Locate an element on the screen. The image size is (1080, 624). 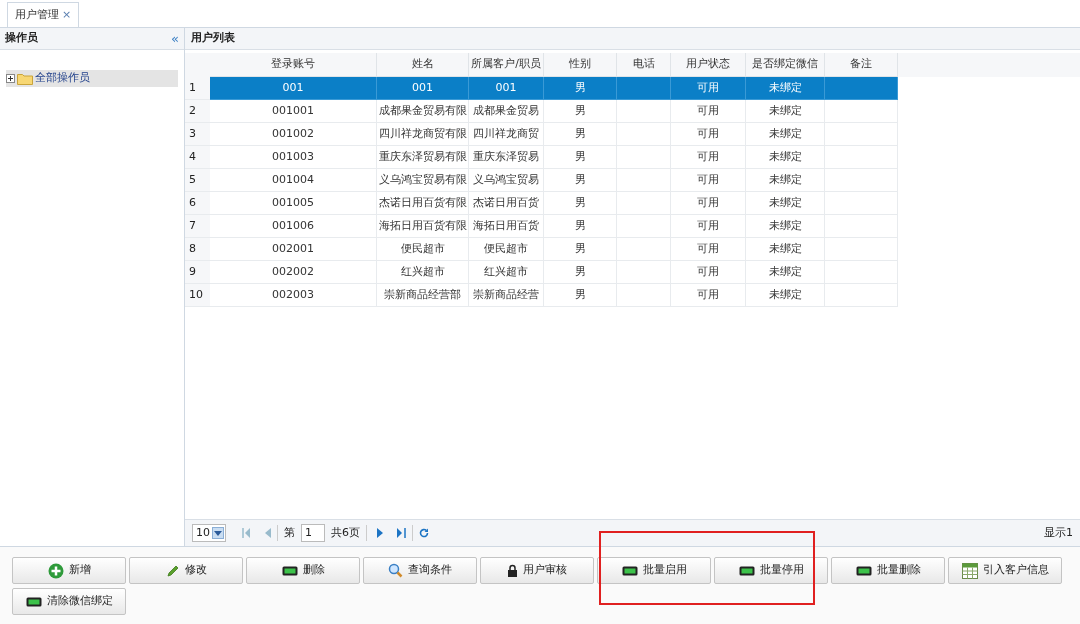
table-row: 001003 重庆东泽贸易有限 重庆东泽贸易 男 可用 未绑定 is located at coordinates (554, 157).